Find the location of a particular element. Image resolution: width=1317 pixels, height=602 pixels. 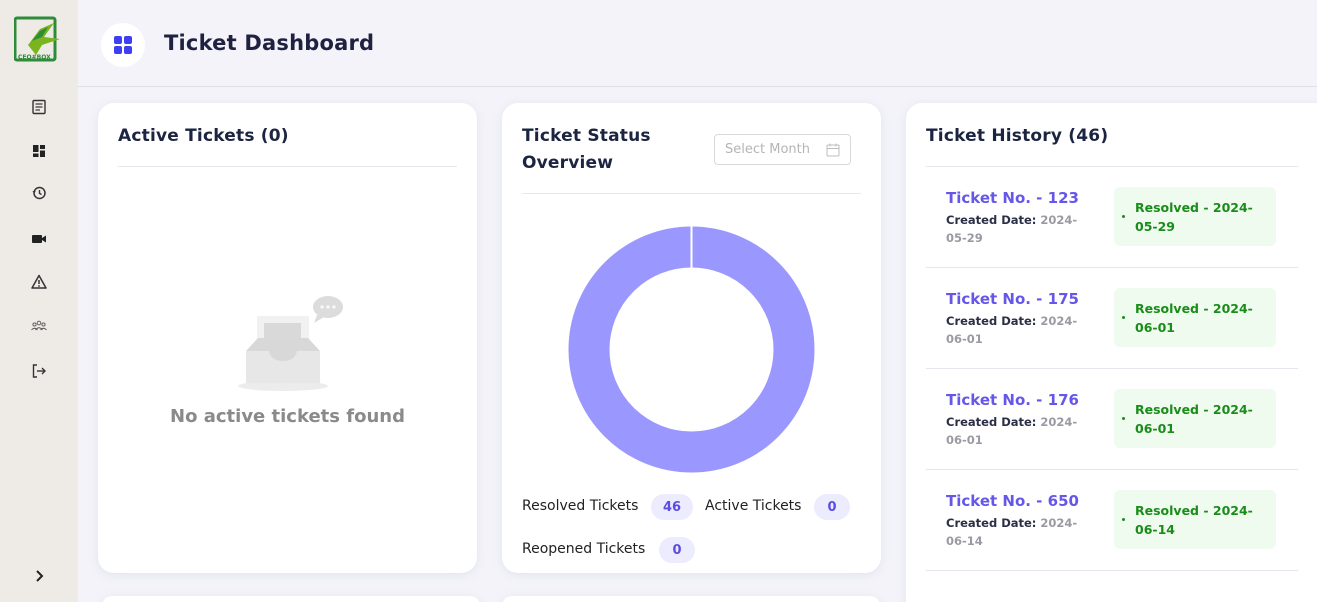

status-text: Resolved - 2024- 06-14 is located at coordinates (1202, 520).